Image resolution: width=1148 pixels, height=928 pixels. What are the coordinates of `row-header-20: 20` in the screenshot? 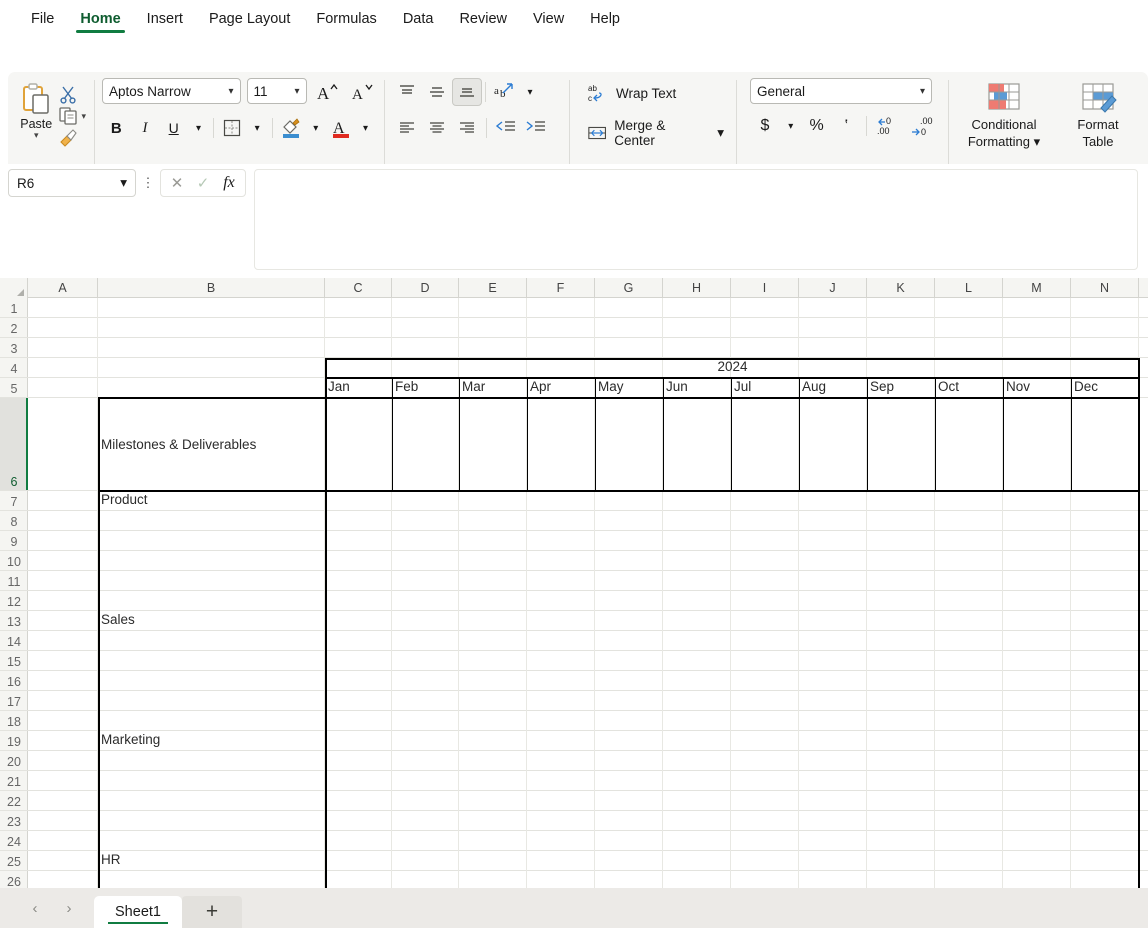 It's located at (14, 761).